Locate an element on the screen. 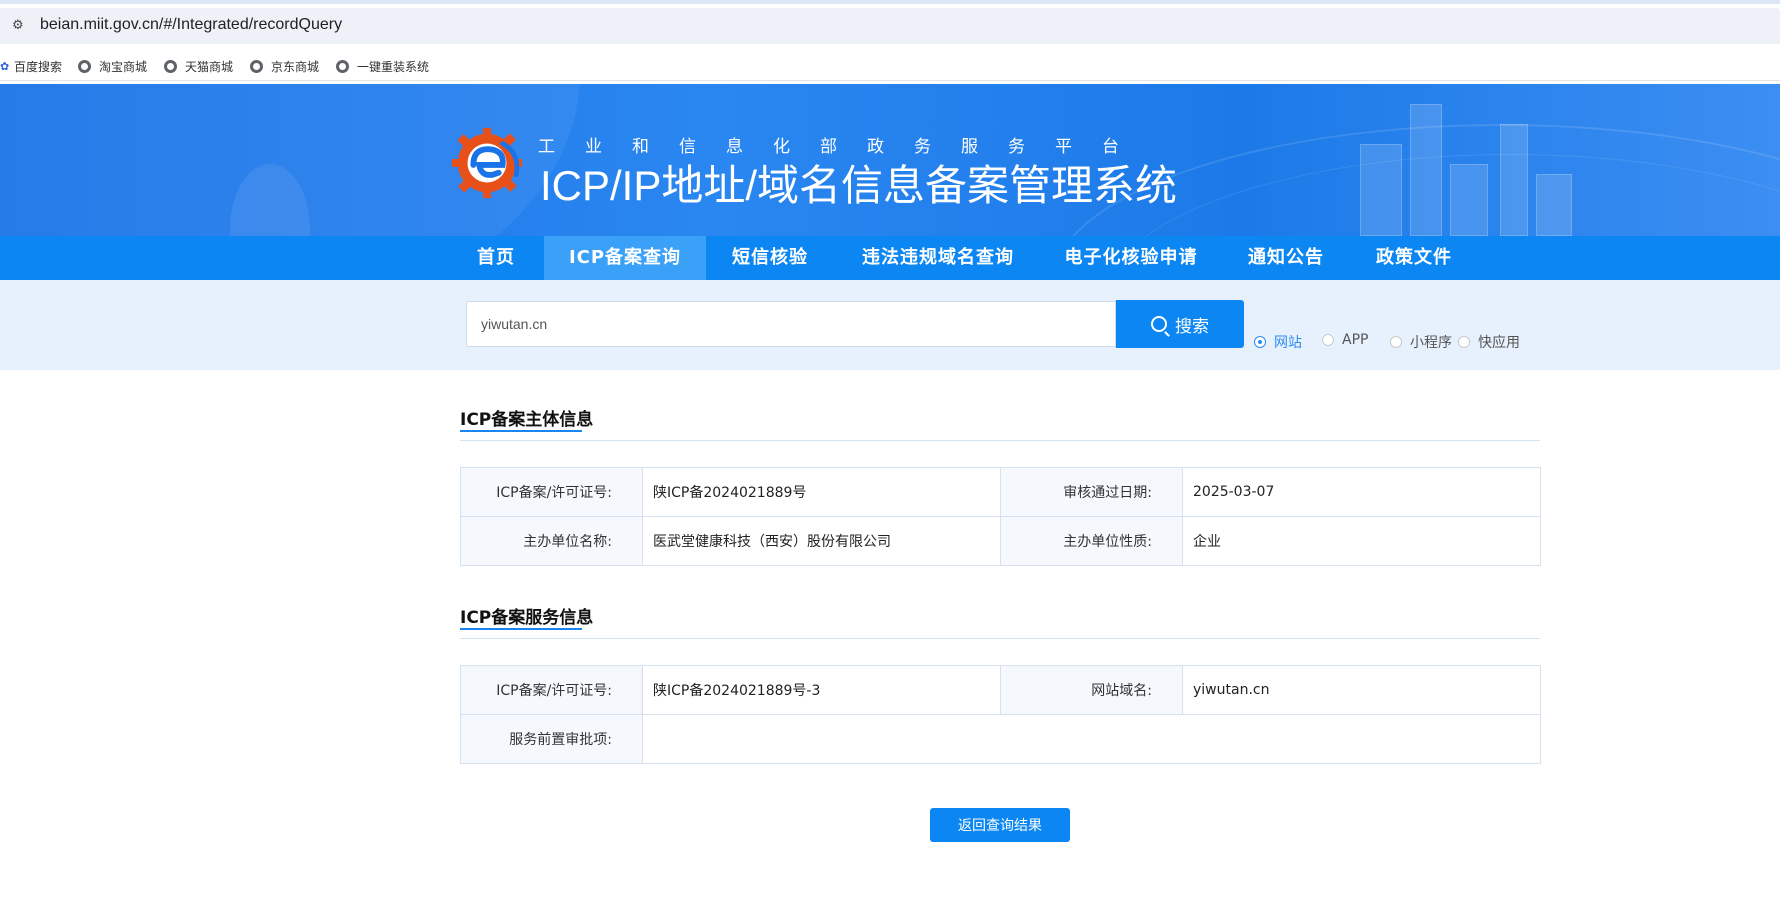 The width and height of the screenshot is (1780, 919). label-service-license-no: ICP备案/许可证号: is located at coordinates (551, 690).